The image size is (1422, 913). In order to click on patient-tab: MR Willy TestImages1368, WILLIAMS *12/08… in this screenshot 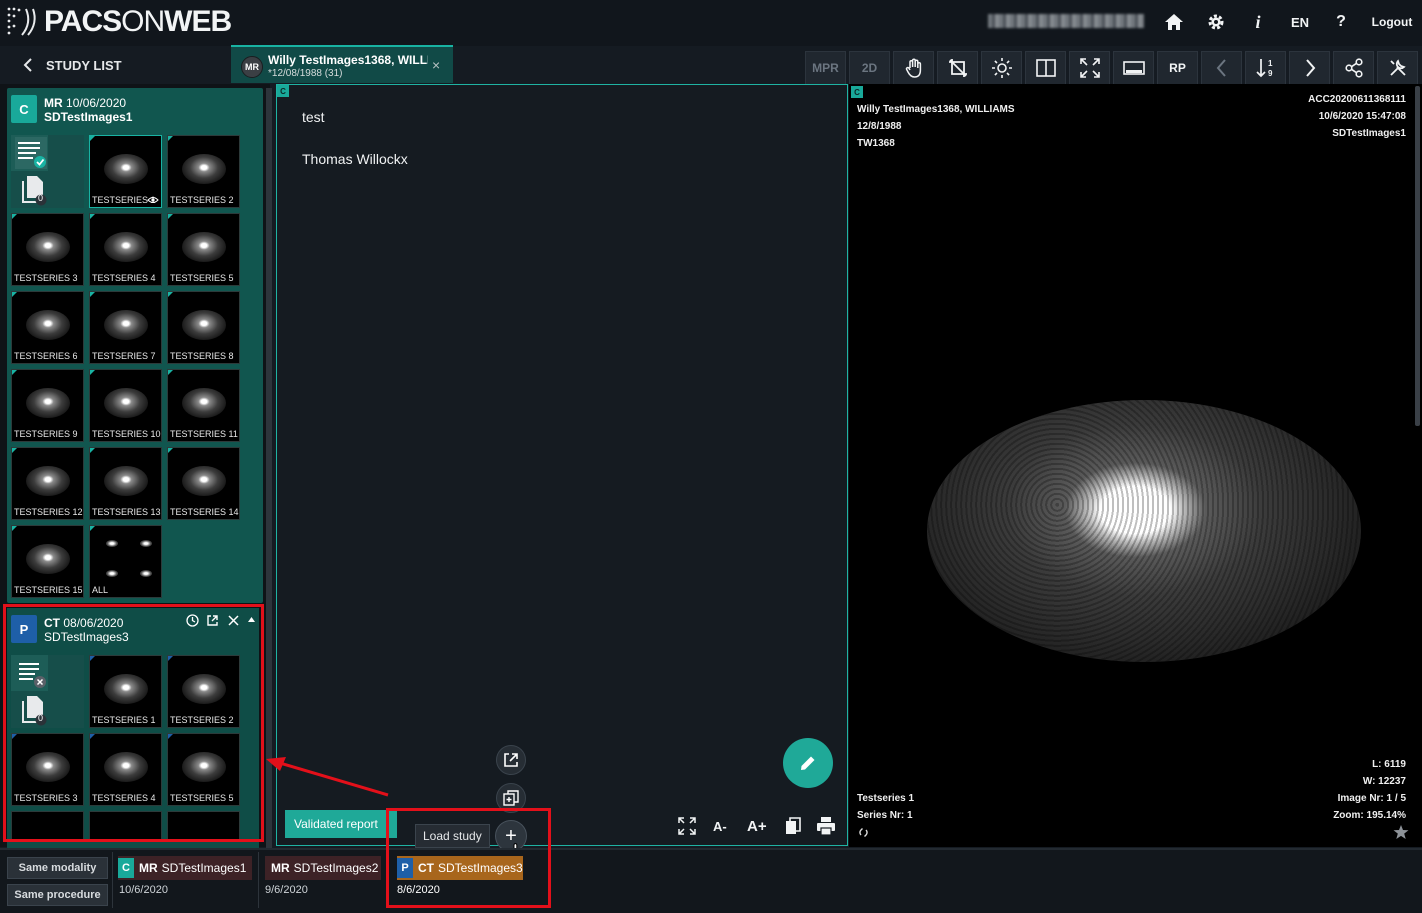, I will do `click(342, 64)`.